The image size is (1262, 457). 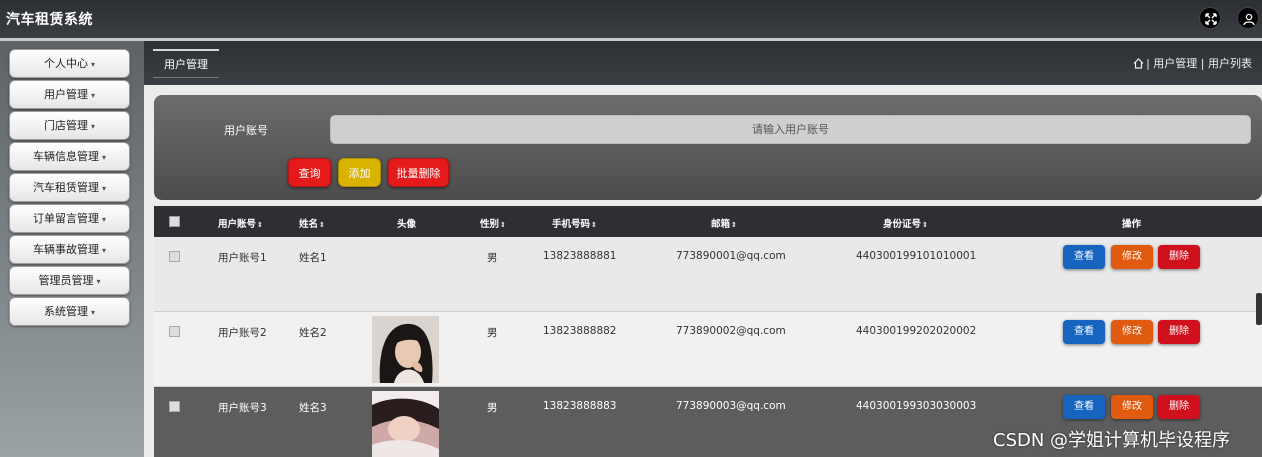 What do you see at coordinates (313, 258) in the screenshot?
I see `cell-name: 姓名1` at bounding box center [313, 258].